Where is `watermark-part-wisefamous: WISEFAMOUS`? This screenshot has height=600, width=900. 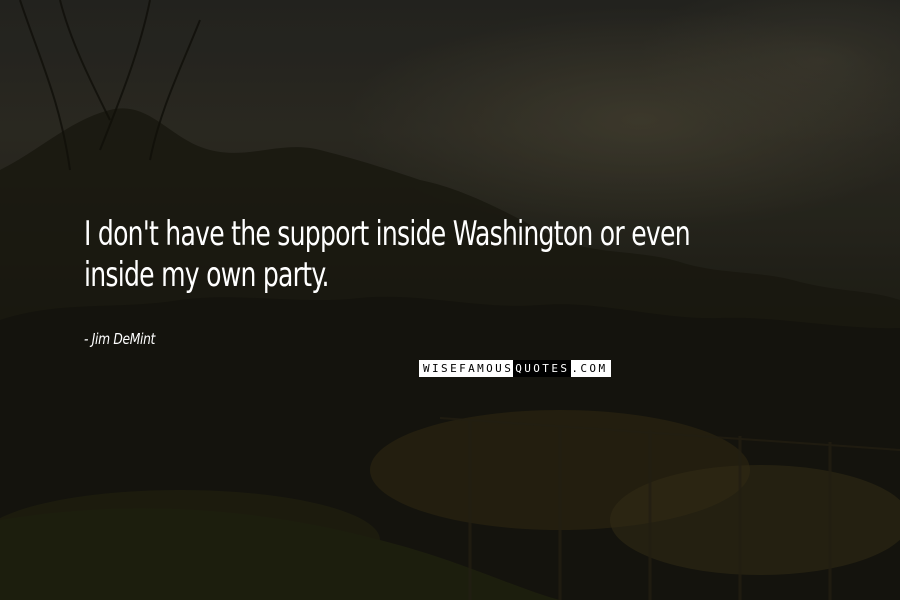 watermark-part-wisefamous: WISEFAMOUS is located at coordinates (468, 368).